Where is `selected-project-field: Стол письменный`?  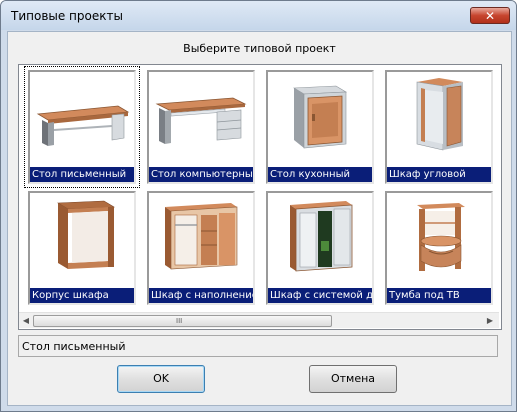
selected-project-field: Стол письменный is located at coordinates (258, 346).